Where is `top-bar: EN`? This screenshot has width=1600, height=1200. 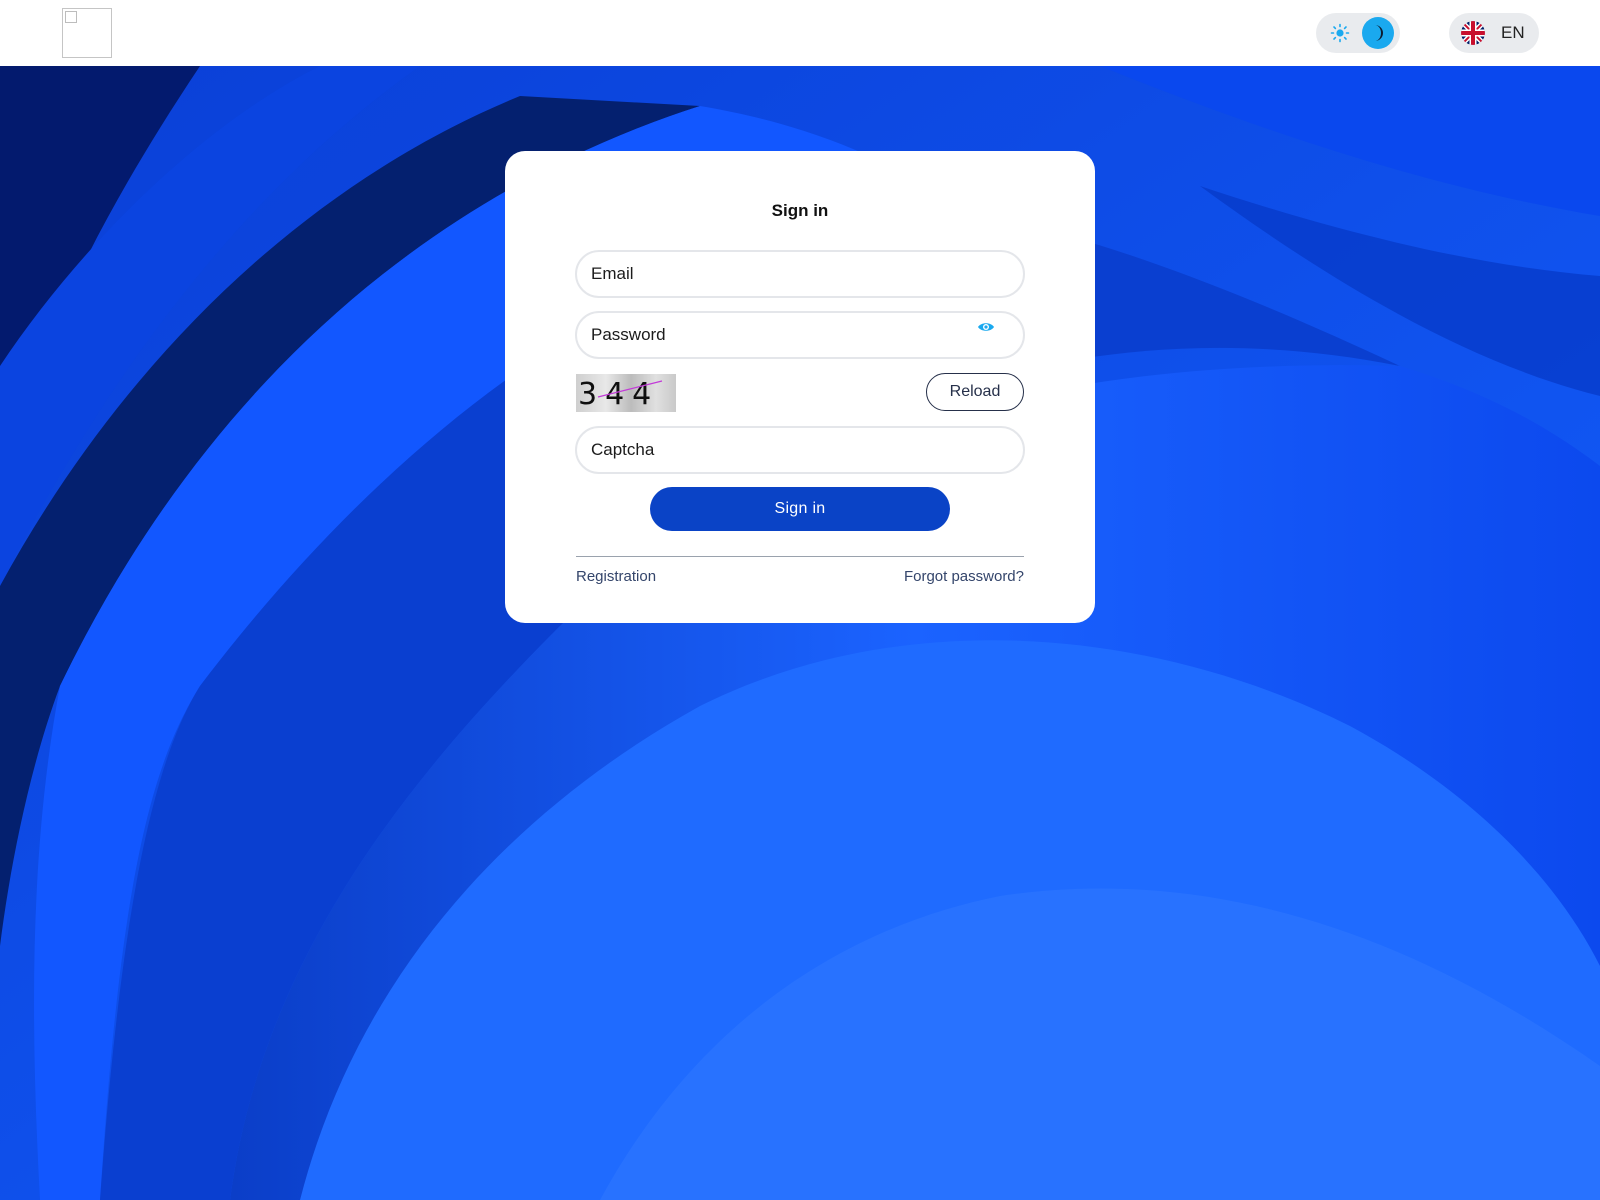 top-bar: EN is located at coordinates (800, 33).